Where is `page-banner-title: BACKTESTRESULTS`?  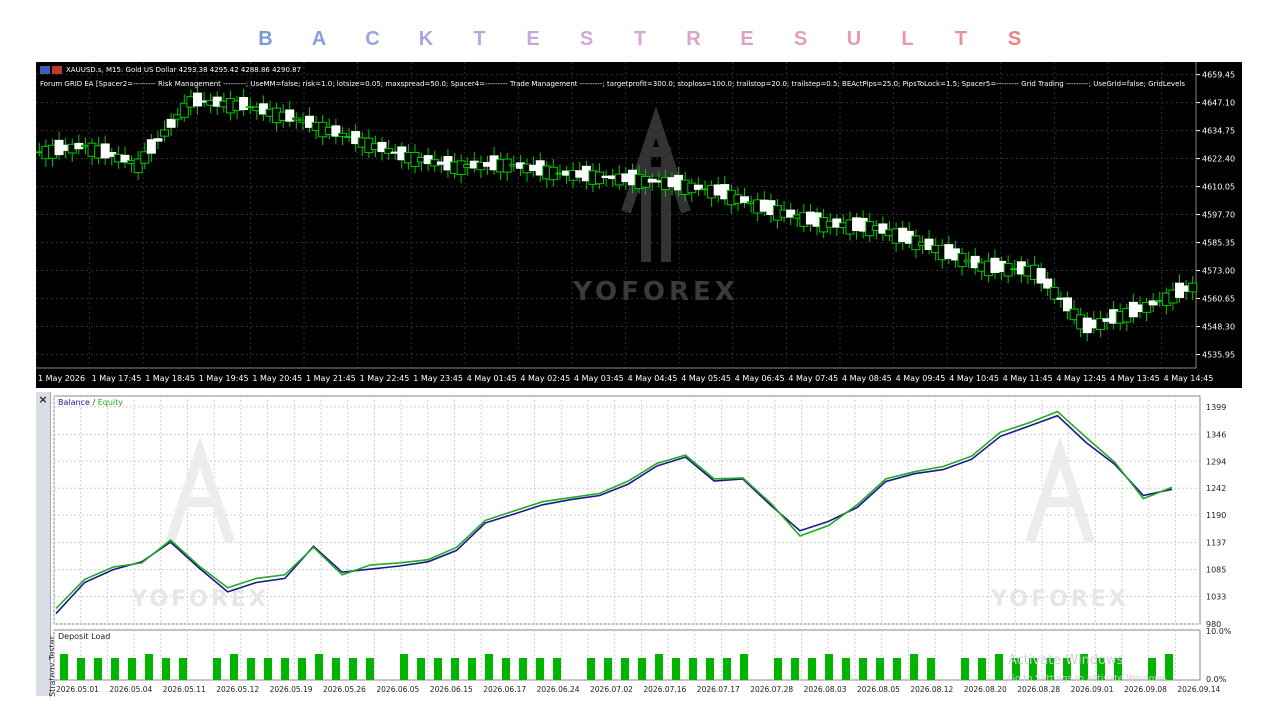 page-banner-title: BACKTESTRESULTS is located at coordinates (640, 42).